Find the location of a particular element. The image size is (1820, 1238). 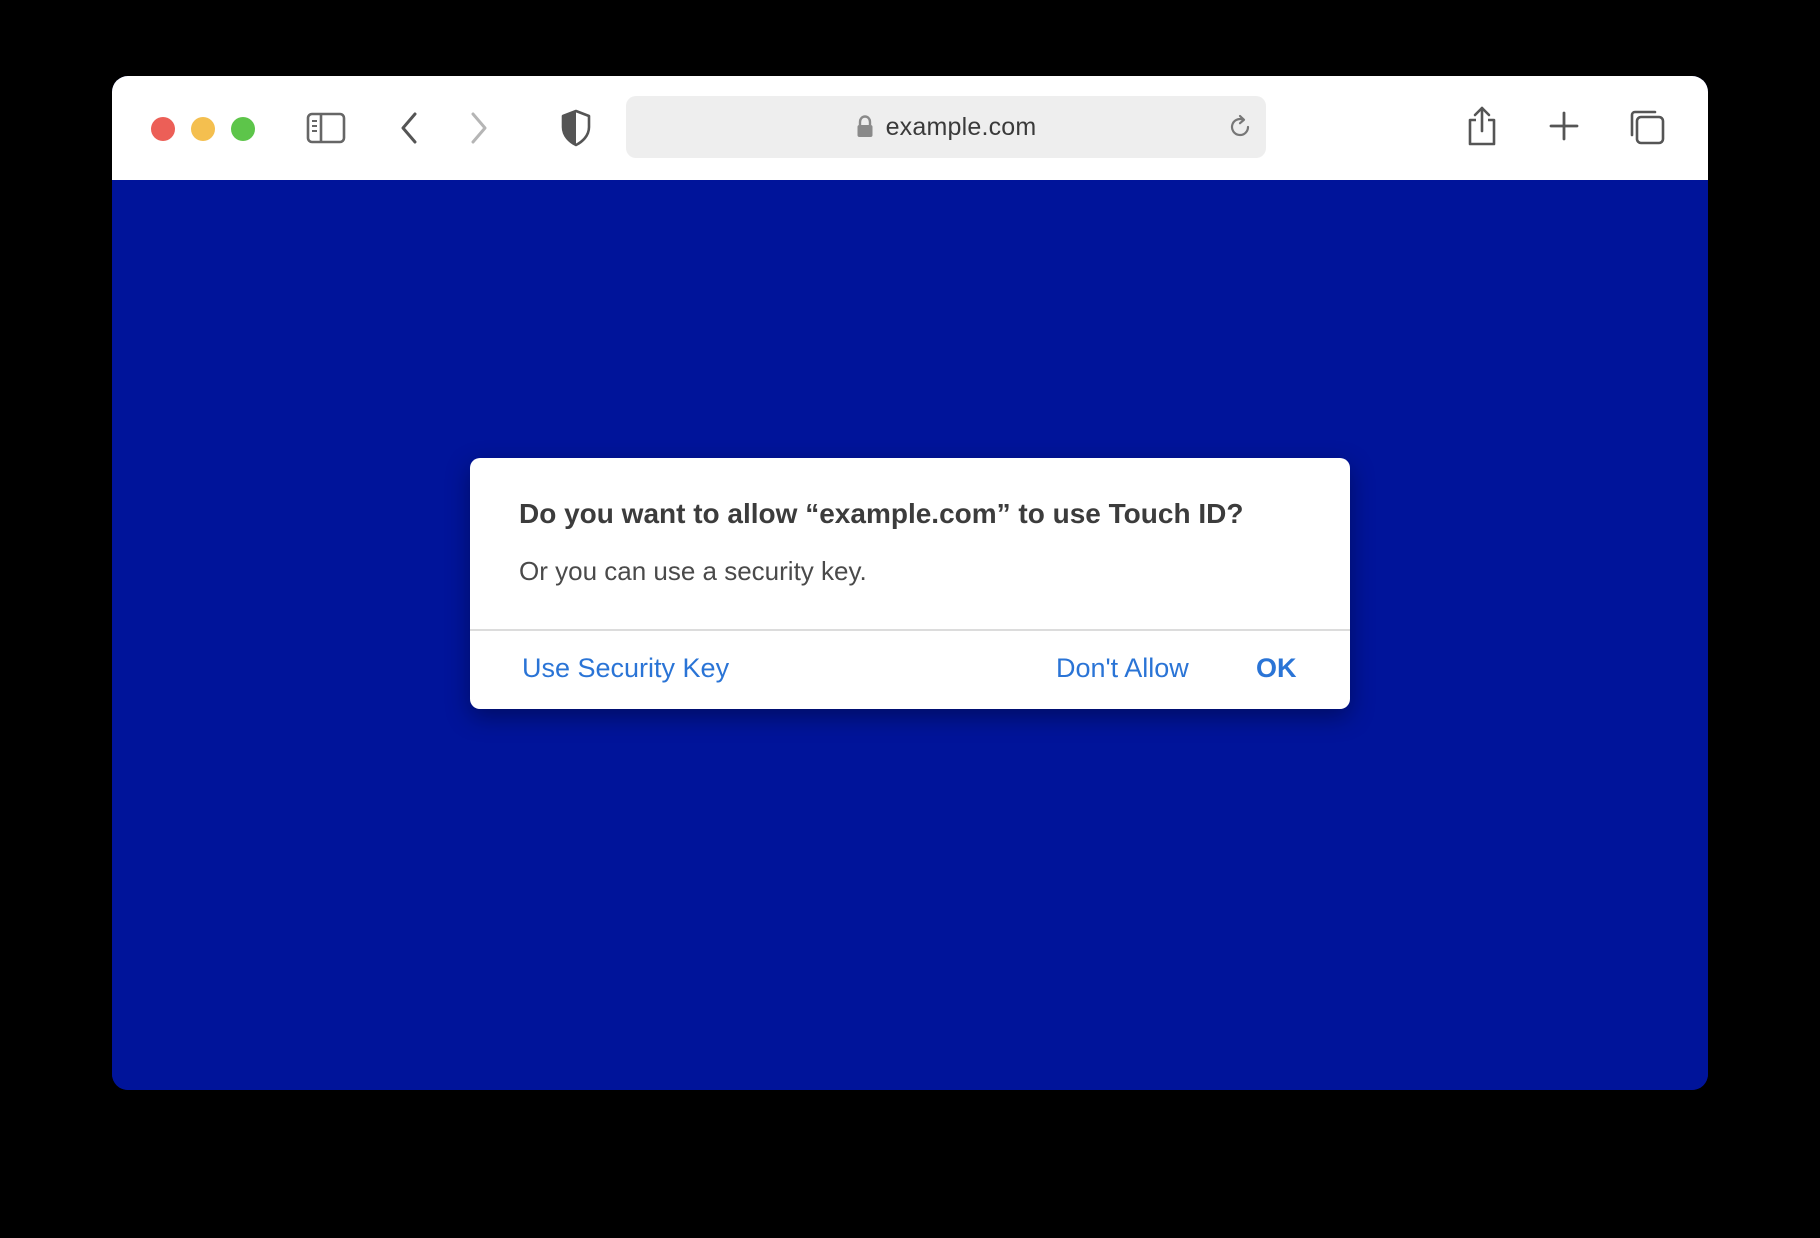

zoom-button is located at coordinates (243, 129).